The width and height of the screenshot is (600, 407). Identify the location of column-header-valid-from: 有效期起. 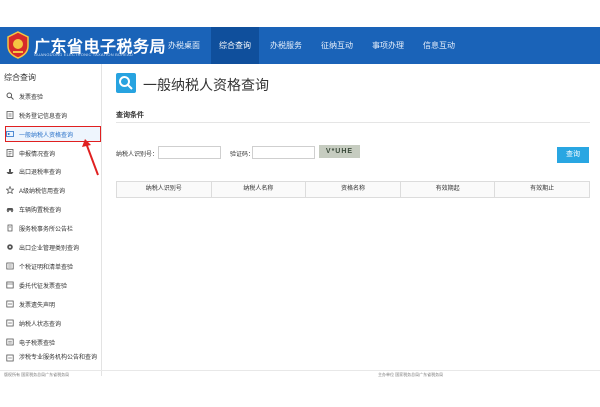
(448, 189).